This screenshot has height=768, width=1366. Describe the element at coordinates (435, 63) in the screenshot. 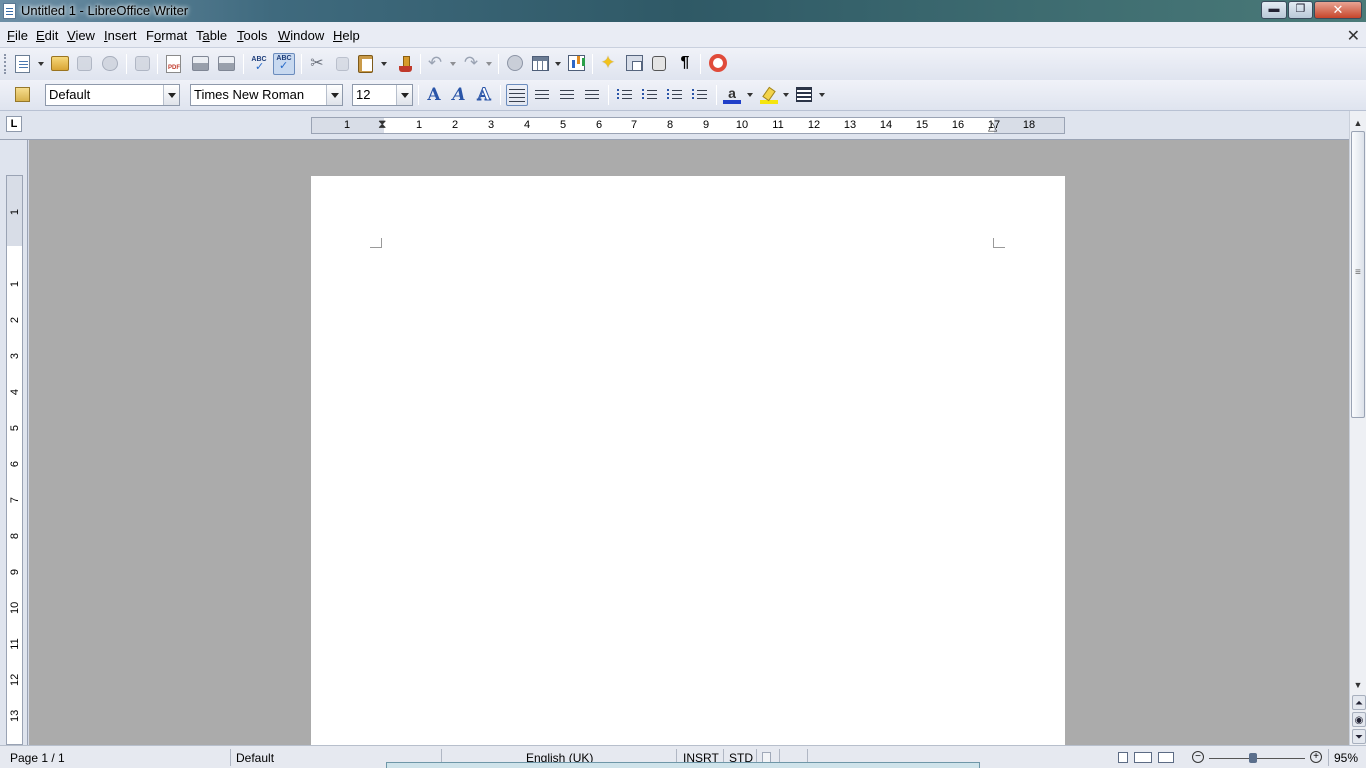

I see `undo-icon: ↶` at that location.